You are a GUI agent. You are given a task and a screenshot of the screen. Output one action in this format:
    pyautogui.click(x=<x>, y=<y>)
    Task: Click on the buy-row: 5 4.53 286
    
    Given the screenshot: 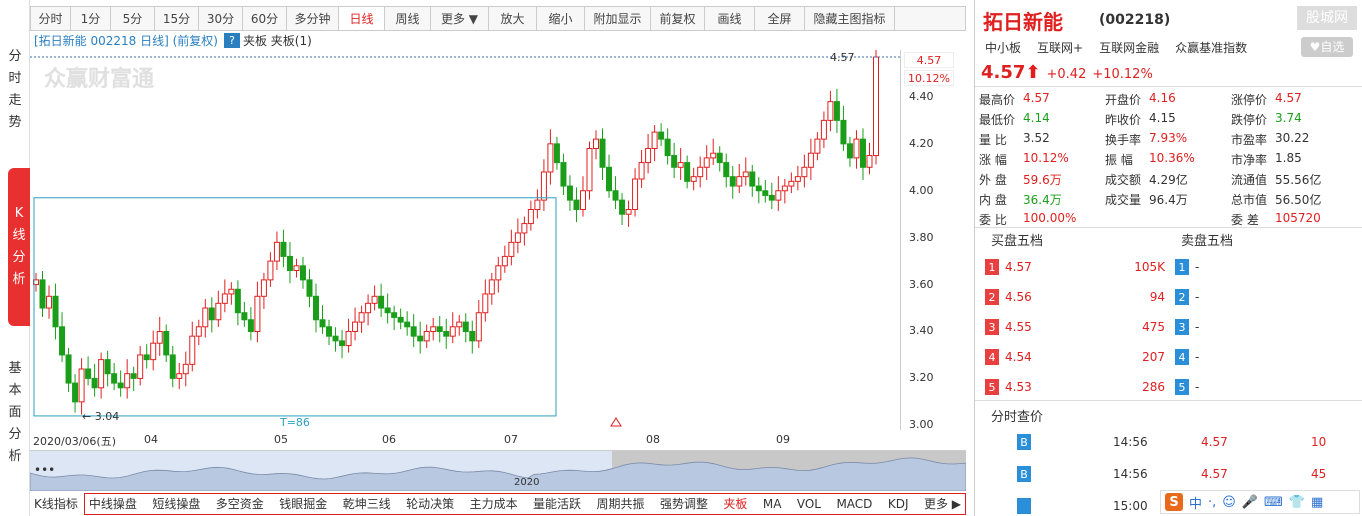 What is the action you would take?
    pyautogui.click(x=1075, y=387)
    